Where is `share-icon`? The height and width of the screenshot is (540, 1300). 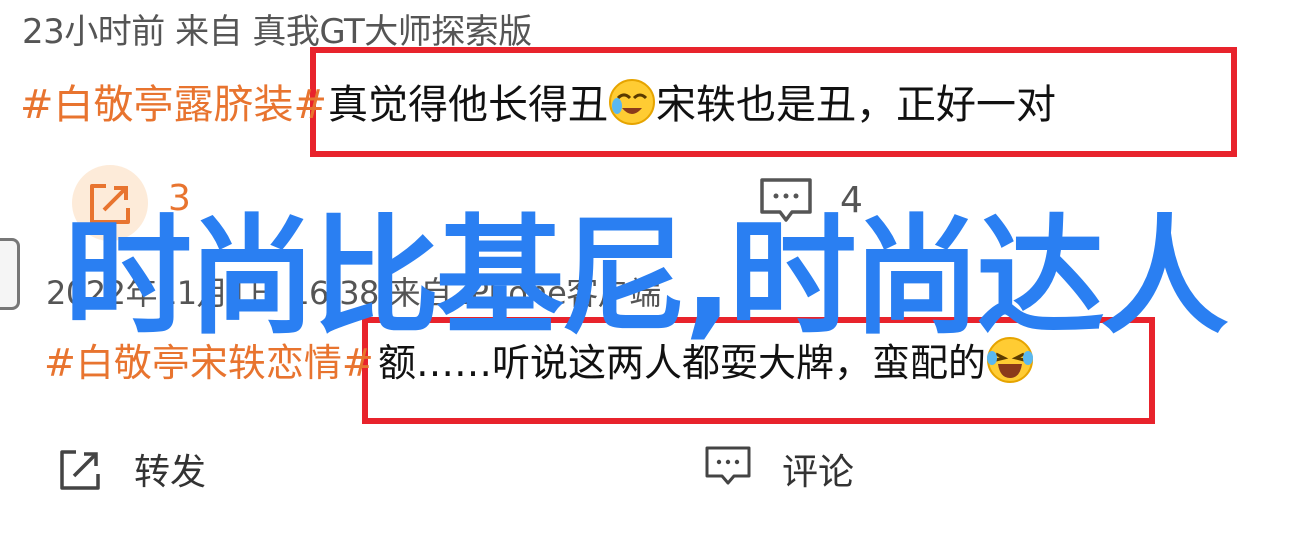 share-icon is located at coordinates (80, 470).